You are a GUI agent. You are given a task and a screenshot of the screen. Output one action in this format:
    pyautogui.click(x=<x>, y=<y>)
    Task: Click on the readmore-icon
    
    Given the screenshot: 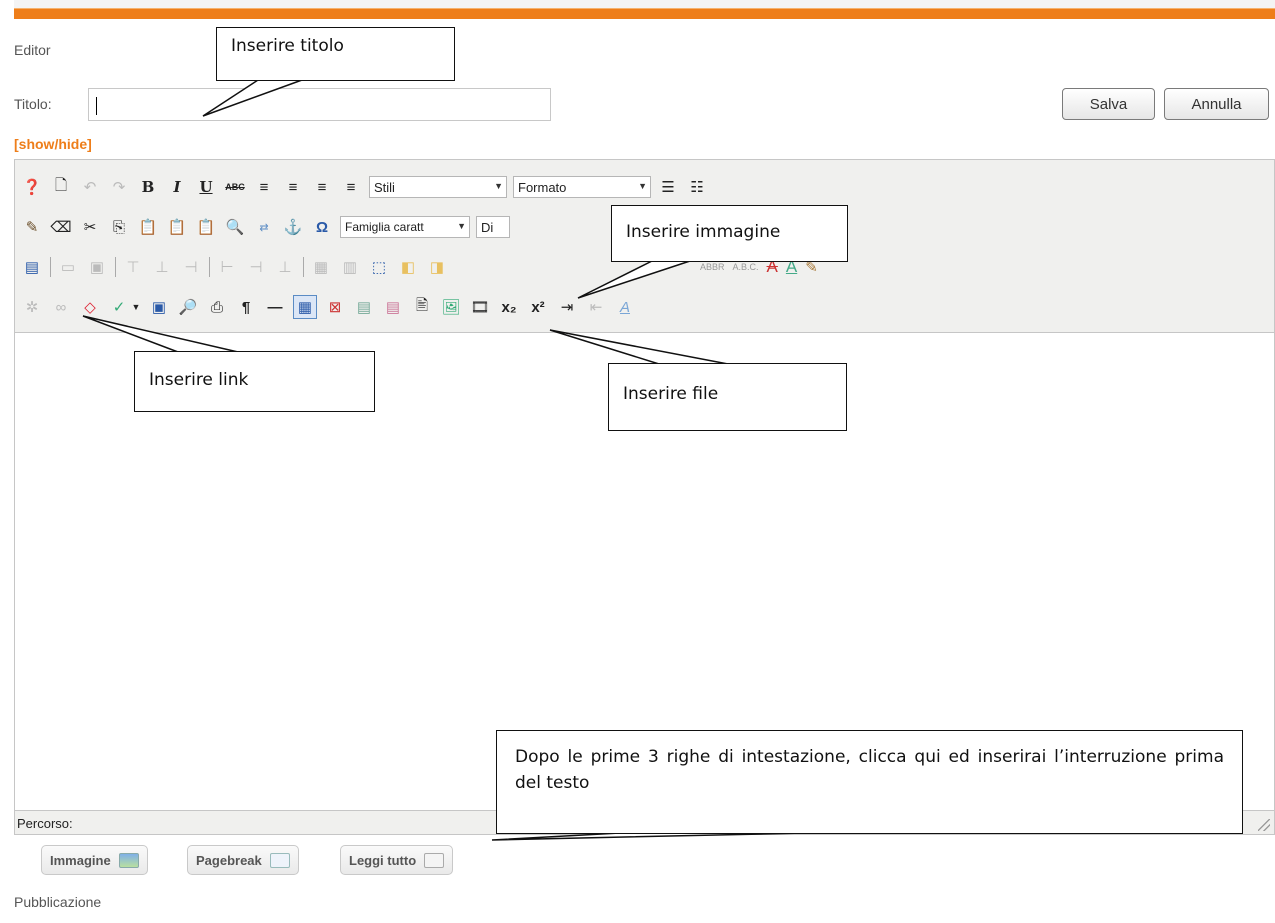 What is the action you would take?
    pyautogui.click(x=434, y=860)
    